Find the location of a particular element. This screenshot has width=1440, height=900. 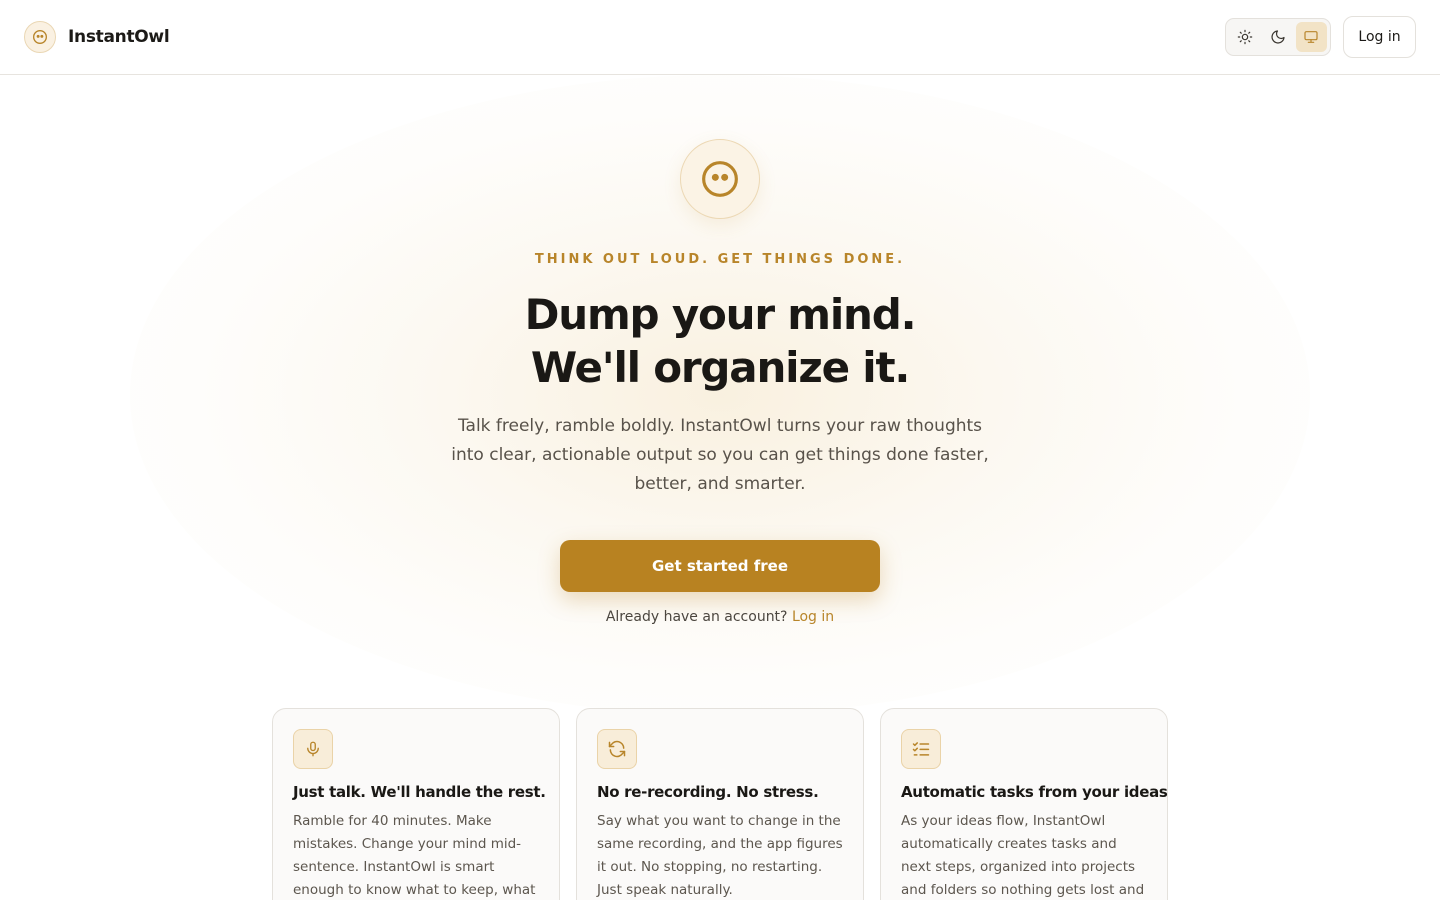

theme-light-button is located at coordinates (1244, 37).